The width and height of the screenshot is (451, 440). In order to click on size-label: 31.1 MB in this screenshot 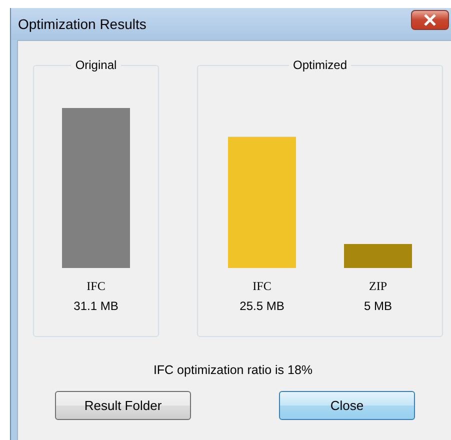, I will do `click(96, 306)`.